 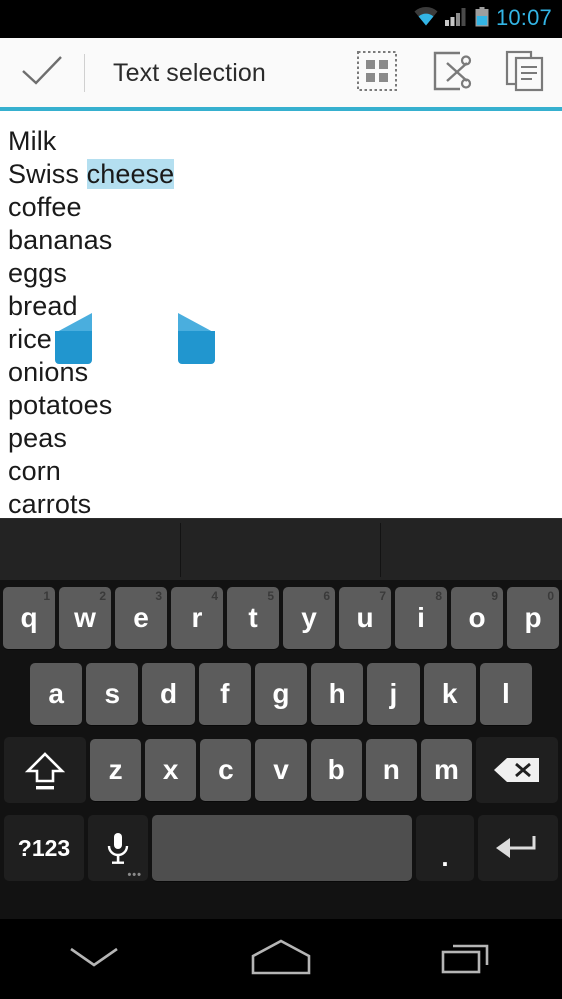 I want to click on mic-key: •••, so click(x=118, y=848).